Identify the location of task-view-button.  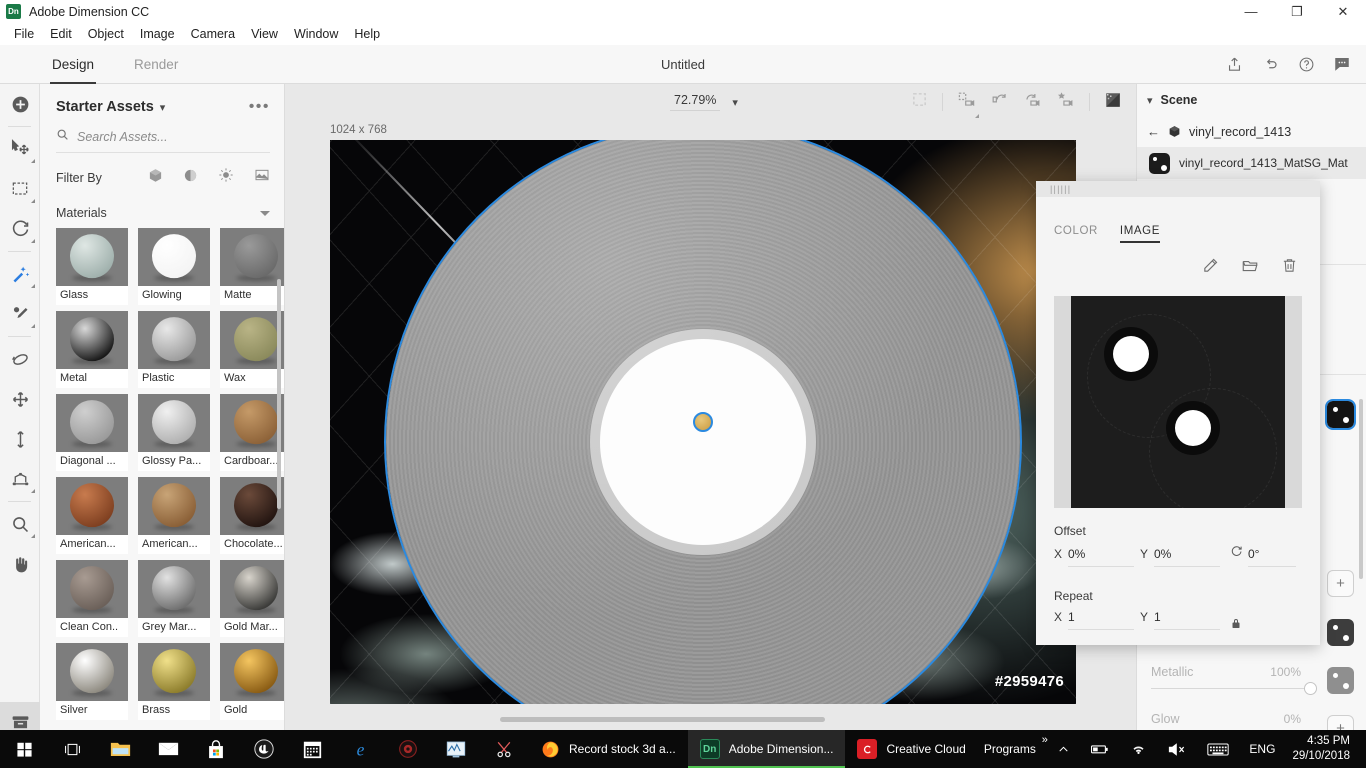
(72, 749).